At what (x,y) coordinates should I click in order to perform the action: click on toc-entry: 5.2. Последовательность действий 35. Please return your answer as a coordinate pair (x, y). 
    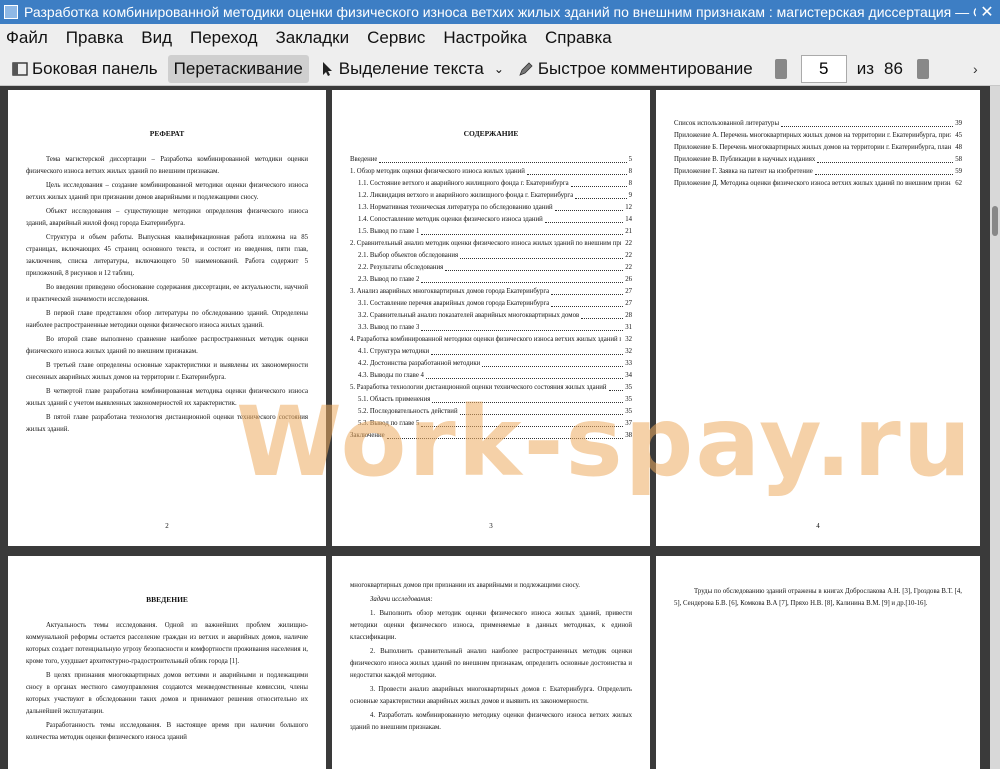
    Looking at the image, I should click on (491, 412).